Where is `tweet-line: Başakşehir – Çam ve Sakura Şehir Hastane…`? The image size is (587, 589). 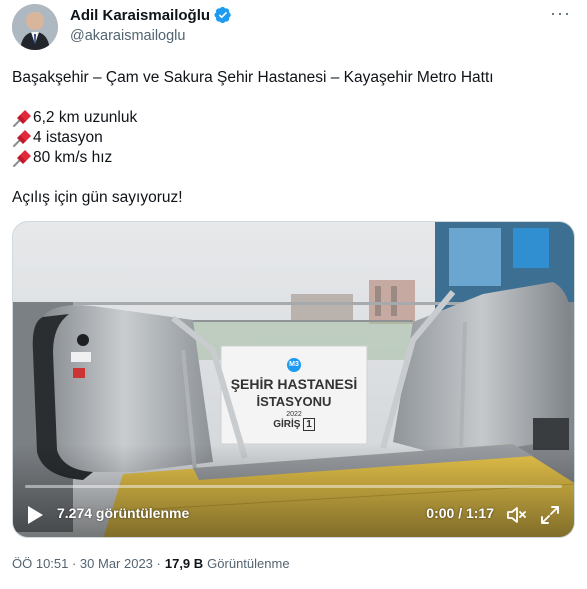 tweet-line: Başakşehir – Çam ve Sakura Şehir Hastane… is located at coordinates (253, 77).